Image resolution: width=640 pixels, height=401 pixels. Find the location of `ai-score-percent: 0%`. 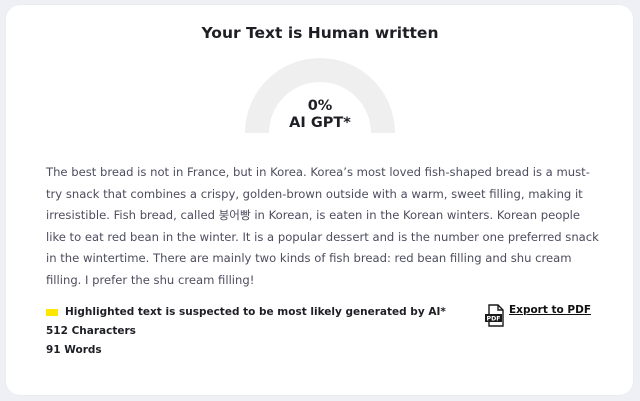

ai-score-percent: 0% is located at coordinates (320, 106).